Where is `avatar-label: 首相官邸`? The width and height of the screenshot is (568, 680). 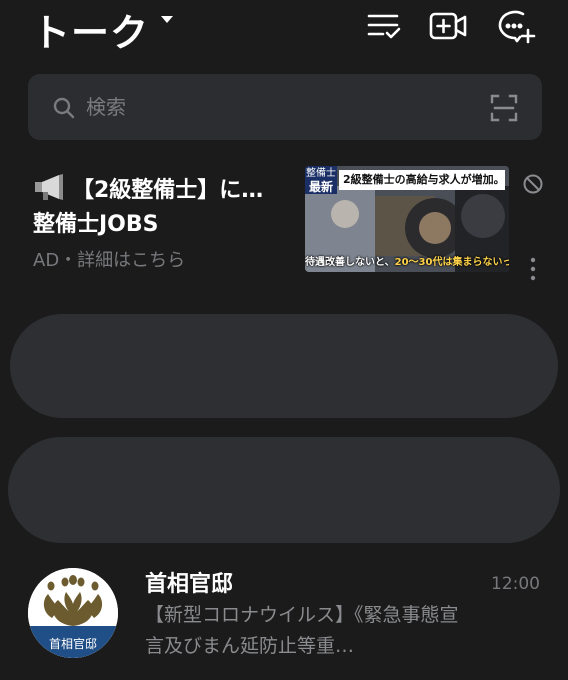 avatar-label: 首相官邸 is located at coordinates (72, 644).